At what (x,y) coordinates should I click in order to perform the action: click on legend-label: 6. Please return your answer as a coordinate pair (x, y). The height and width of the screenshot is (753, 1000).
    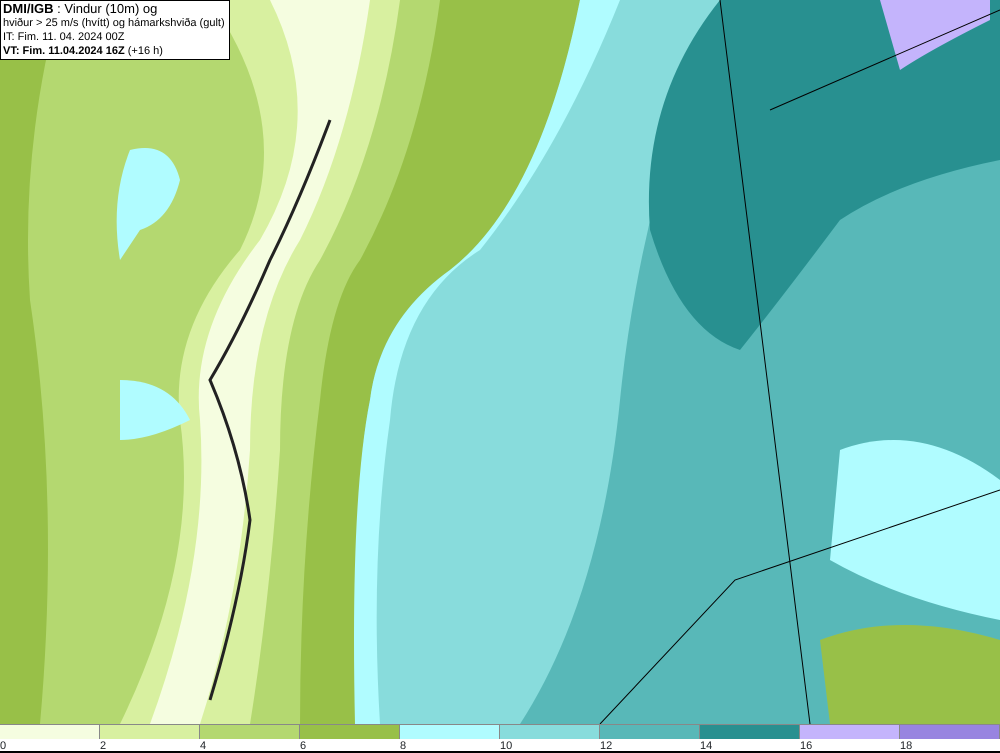
    Looking at the image, I should click on (303, 746).